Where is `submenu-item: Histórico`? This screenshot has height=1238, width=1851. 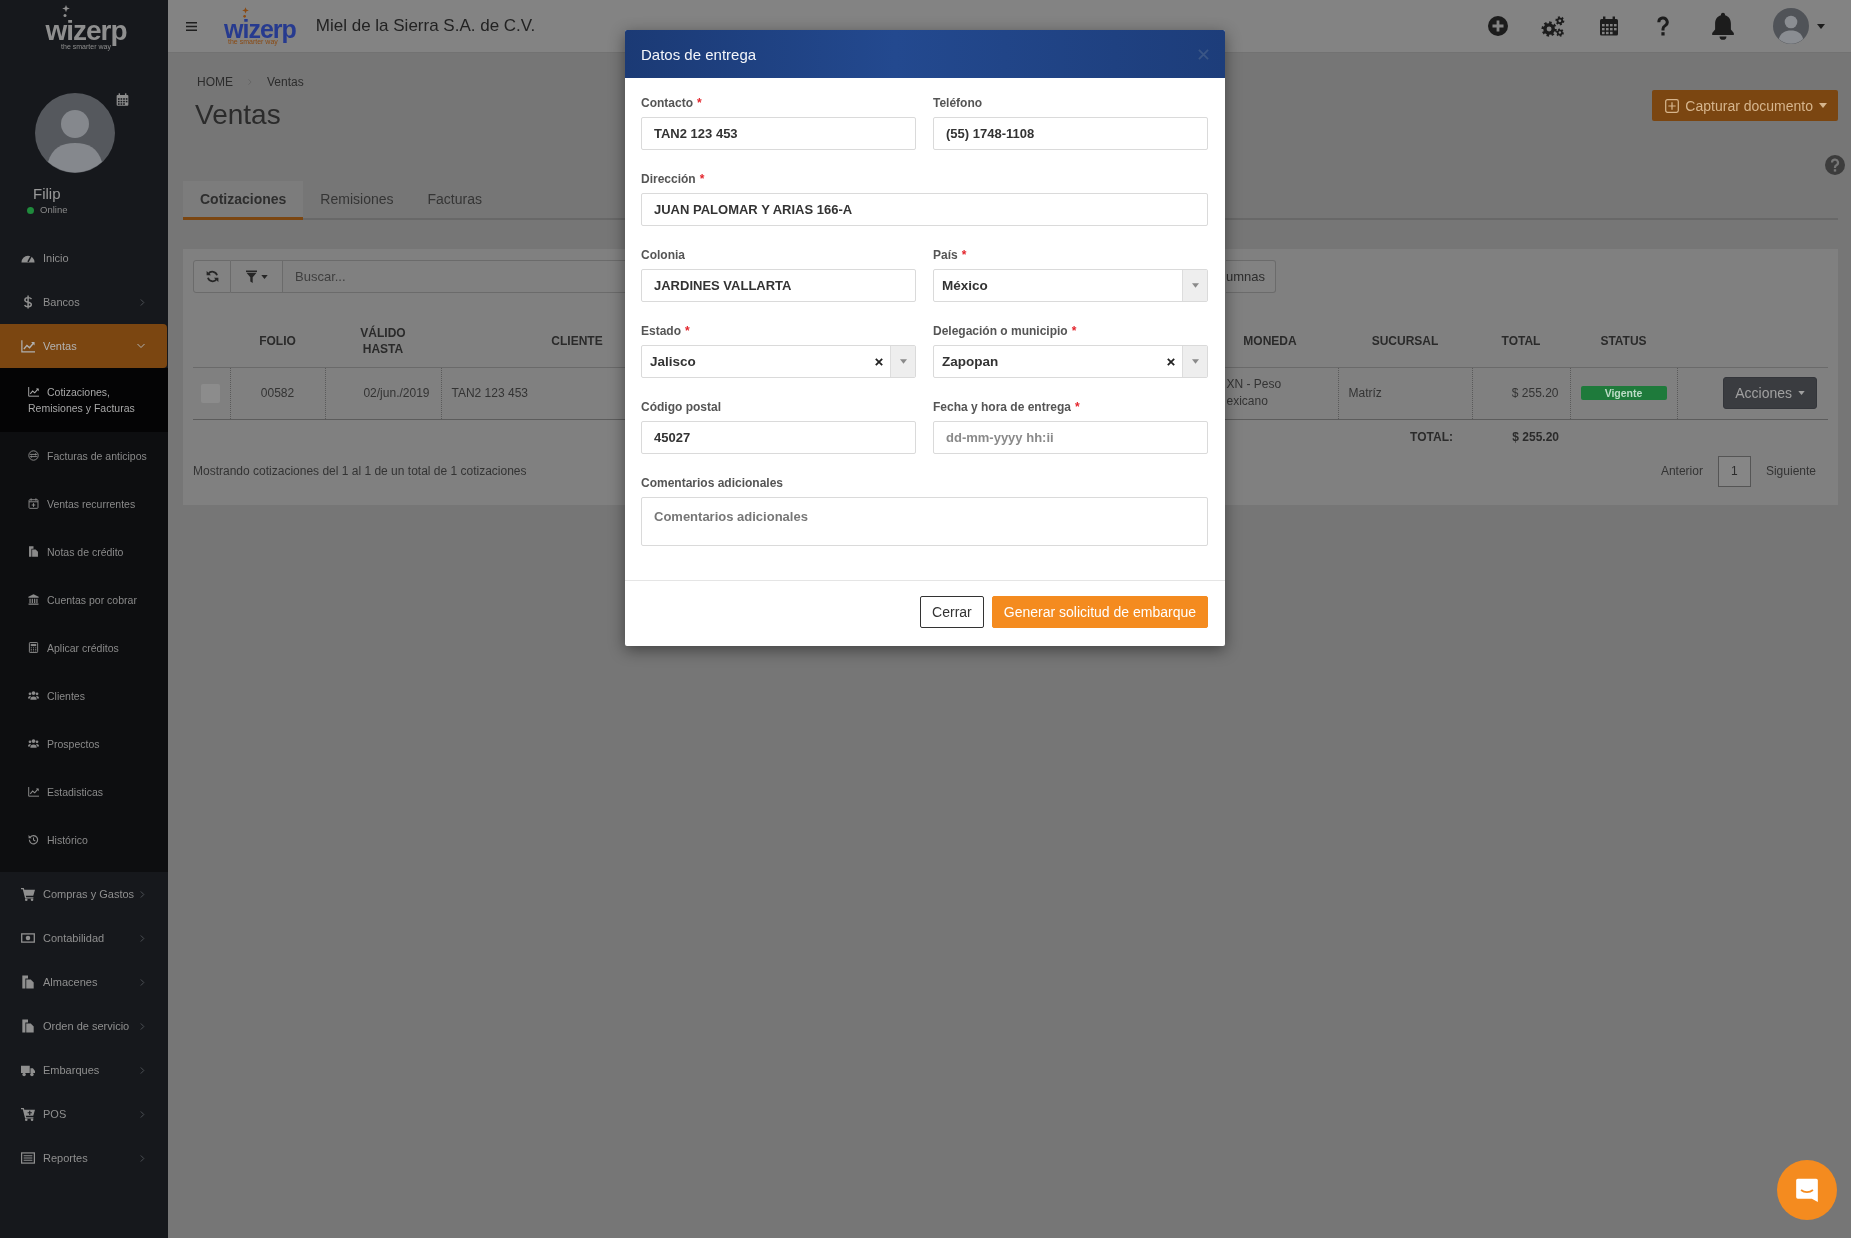 submenu-item: Histórico is located at coordinates (84, 840).